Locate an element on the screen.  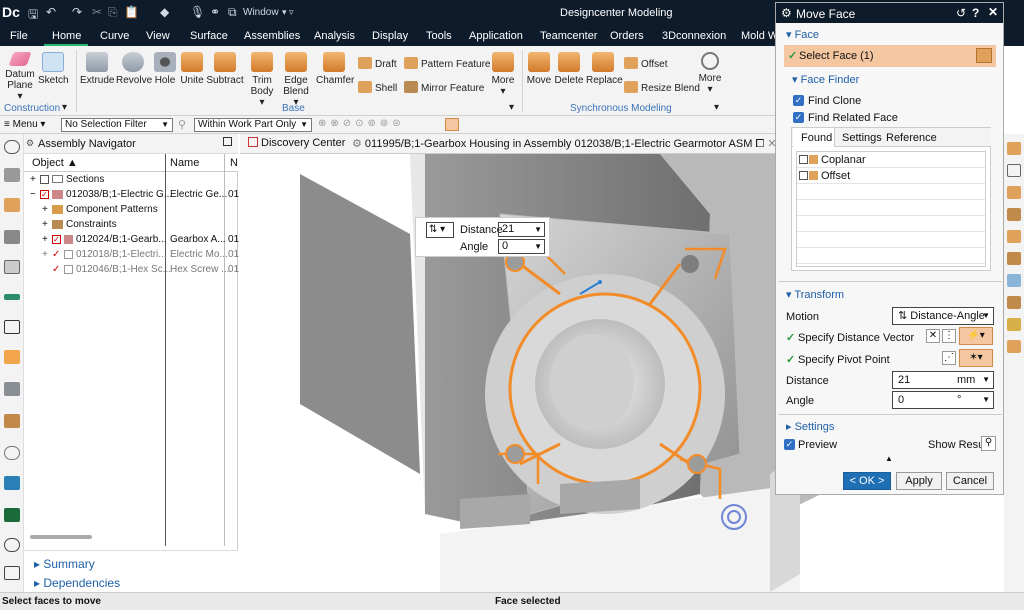
palette-icon is located at coordinates (12, 483).